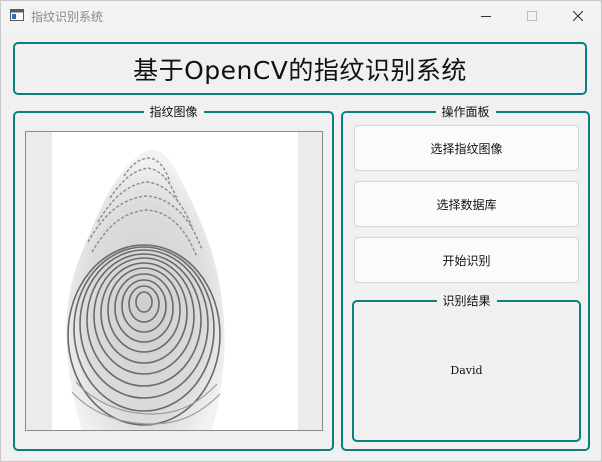  Describe the element at coordinates (465, 112) in the screenshot. I see `ops-group-legend: 操作面板` at that location.